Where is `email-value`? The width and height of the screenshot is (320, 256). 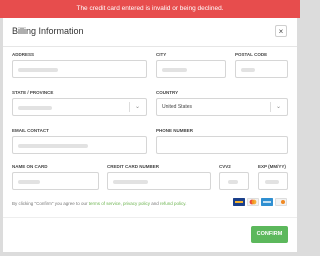 email-value is located at coordinates (53, 146).